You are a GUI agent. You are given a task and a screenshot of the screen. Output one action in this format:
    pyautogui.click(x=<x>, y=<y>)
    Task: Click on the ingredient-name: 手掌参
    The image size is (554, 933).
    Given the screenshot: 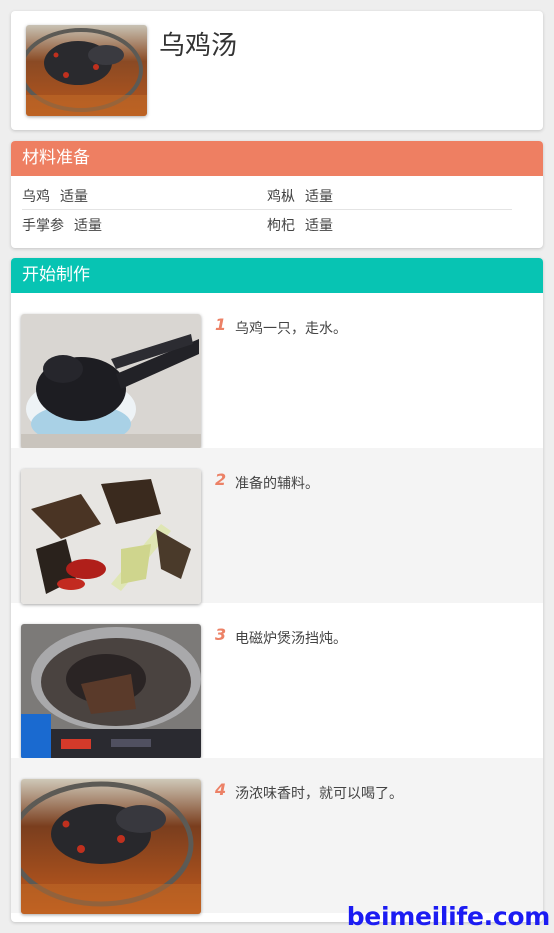 What is the action you would take?
    pyautogui.click(x=43, y=226)
    